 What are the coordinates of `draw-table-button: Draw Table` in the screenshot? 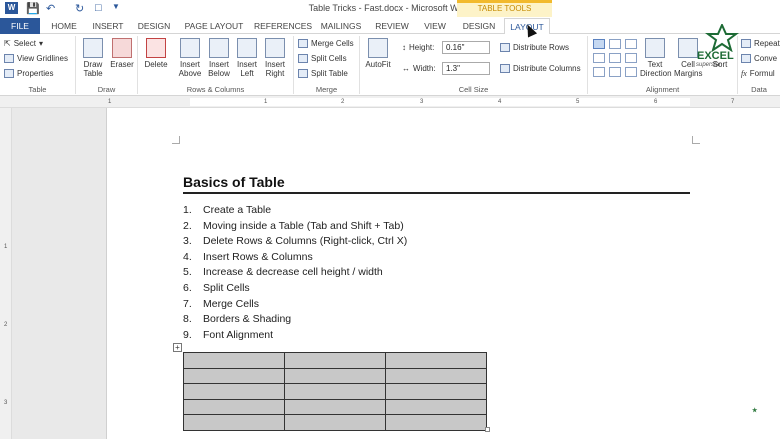 It's located at (93, 58).